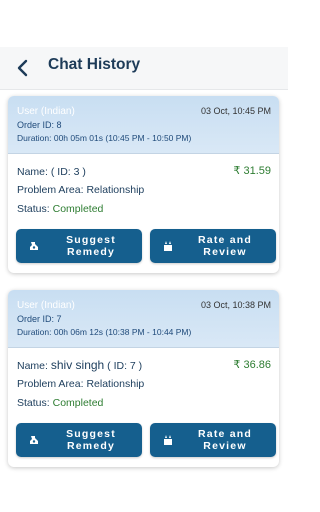  What do you see at coordinates (94, 64) in the screenshot?
I see `page-title: Chat History` at bounding box center [94, 64].